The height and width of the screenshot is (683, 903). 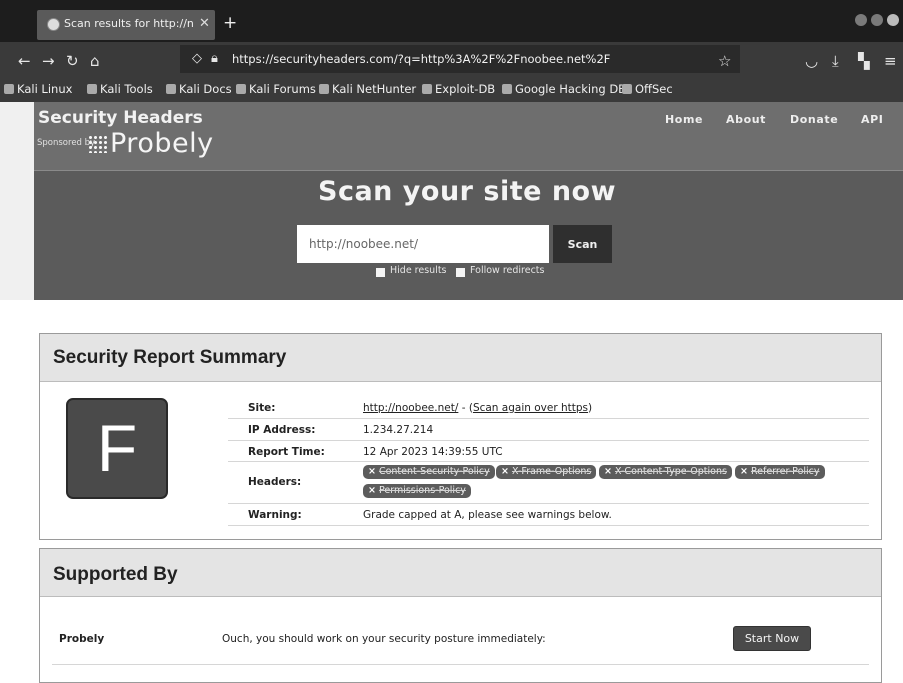 What do you see at coordinates (380, 272) in the screenshot?
I see `hide-results-checkbox` at bounding box center [380, 272].